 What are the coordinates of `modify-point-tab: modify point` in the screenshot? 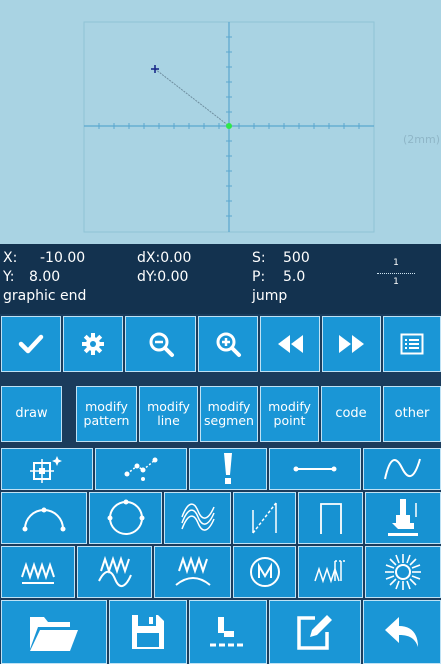 It's located at (289, 414).